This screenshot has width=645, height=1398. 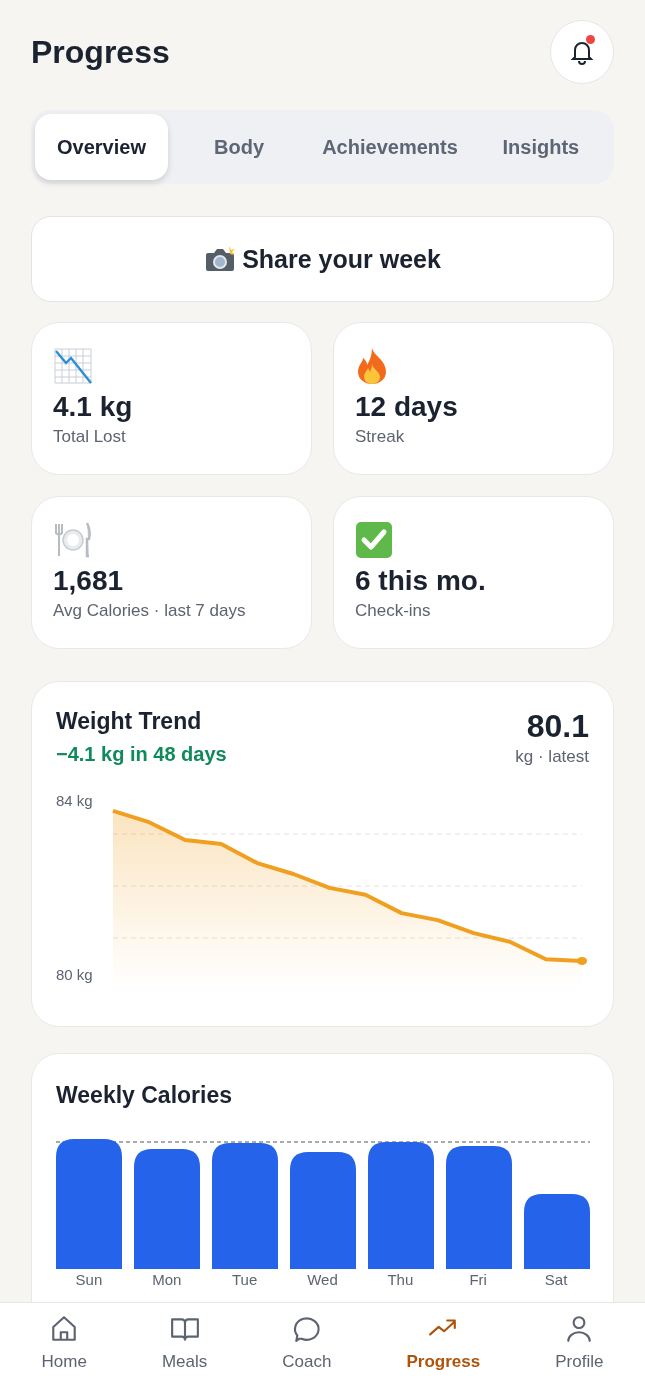 What do you see at coordinates (239, 147) in the screenshot?
I see `tab: Body` at bounding box center [239, 147].